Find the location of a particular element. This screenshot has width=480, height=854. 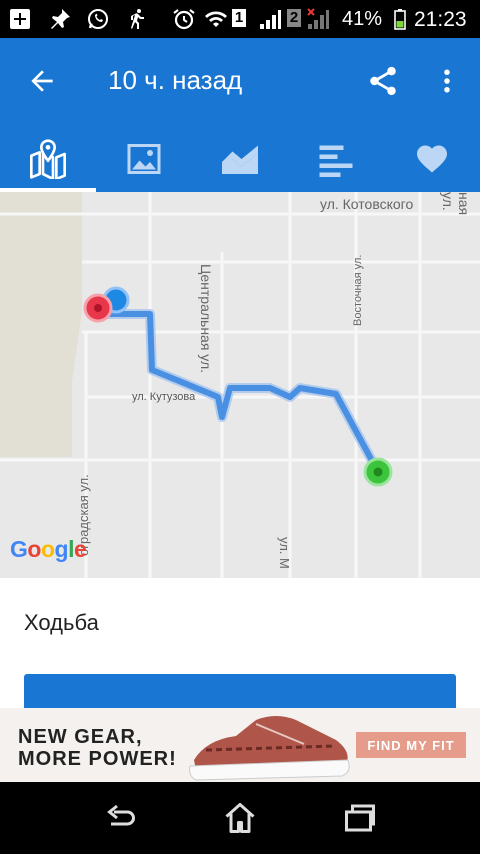

ad-headline-line2: MORE POWER! is located at coordinates (97, 759).